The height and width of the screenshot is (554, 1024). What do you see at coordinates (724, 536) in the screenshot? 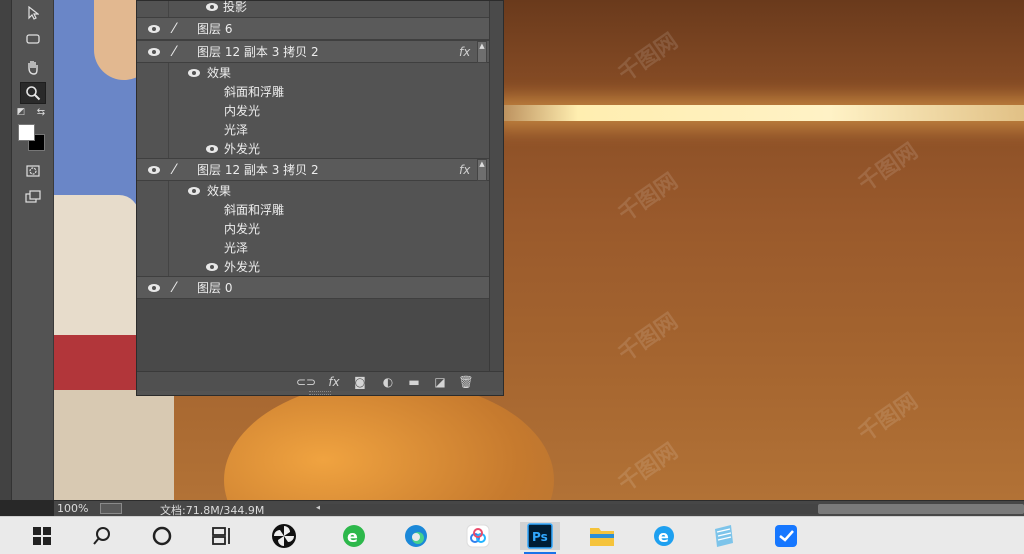
I see `notepad-icon` at bounding box center [724, 536].